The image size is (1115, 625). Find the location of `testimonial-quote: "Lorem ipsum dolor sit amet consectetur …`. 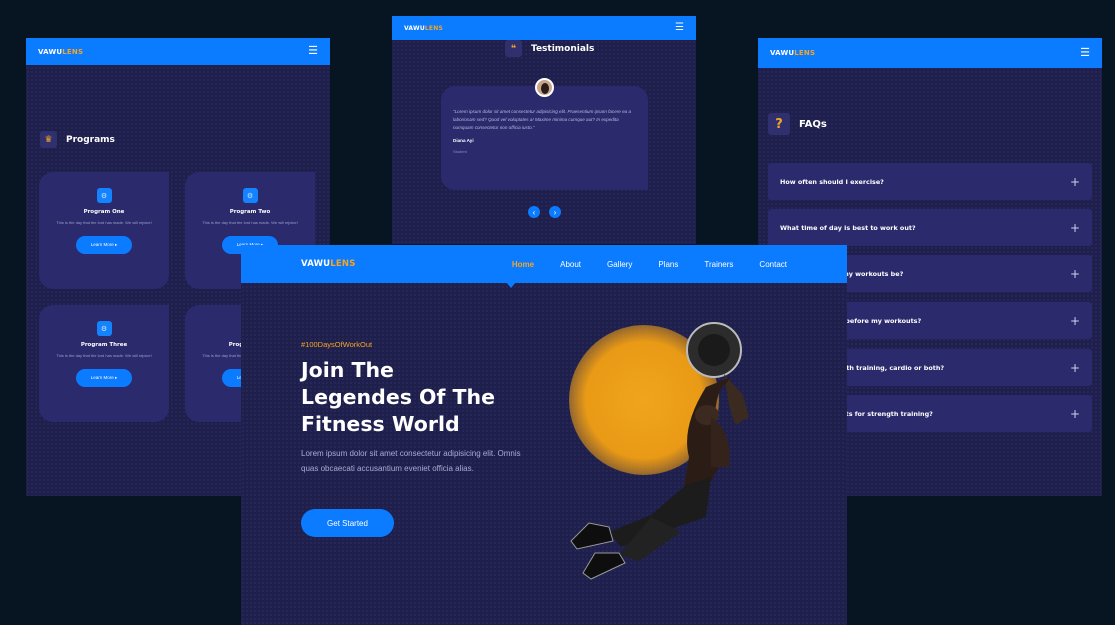

testimonial-quote: "Lorem ipsum dolor sit amet consectetur … is located at coordinates (542, 120).